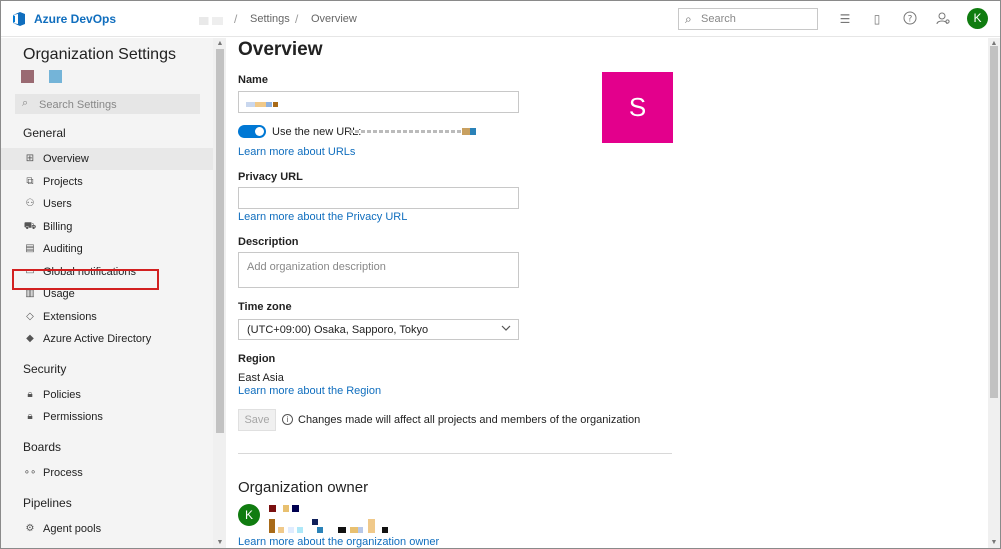 The width and height of the screenshot is (1001, 549). I want to click on extensions-highlight-box, so click(85, 279).